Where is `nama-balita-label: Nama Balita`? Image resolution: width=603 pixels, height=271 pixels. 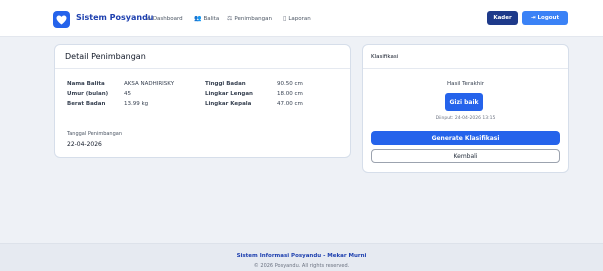 nama-balita-label: Nama Balita is located at coordinates (86, 84).